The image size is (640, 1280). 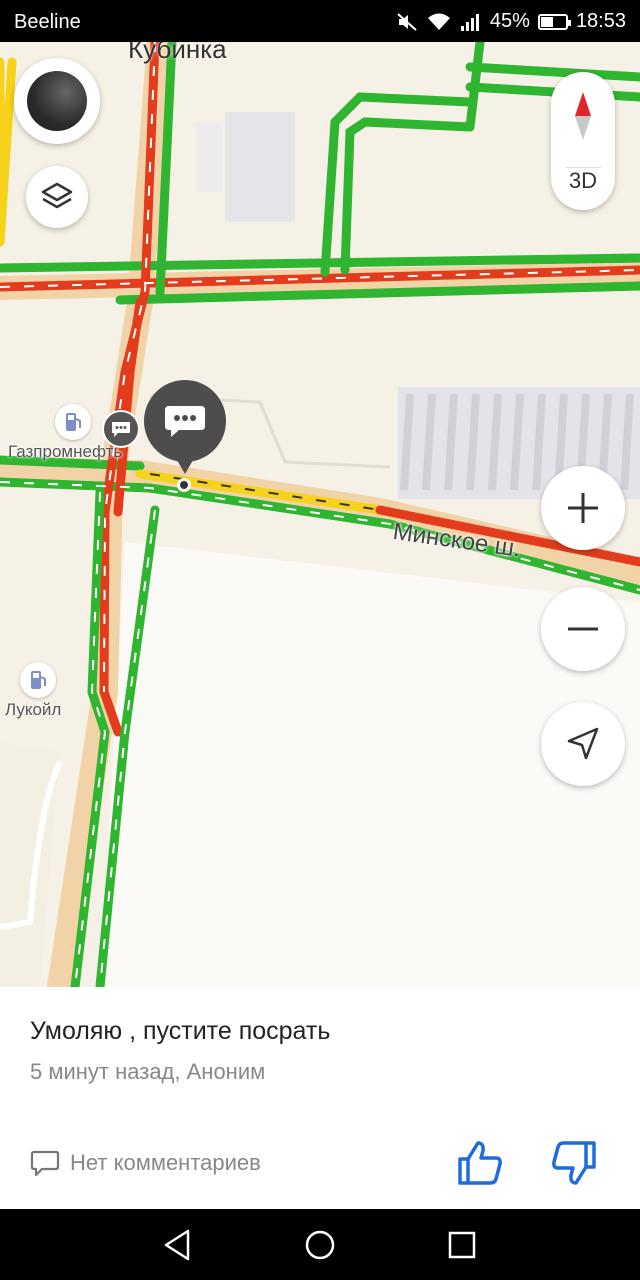 I want to click on dislike-button, so click(x=574, y=1163).